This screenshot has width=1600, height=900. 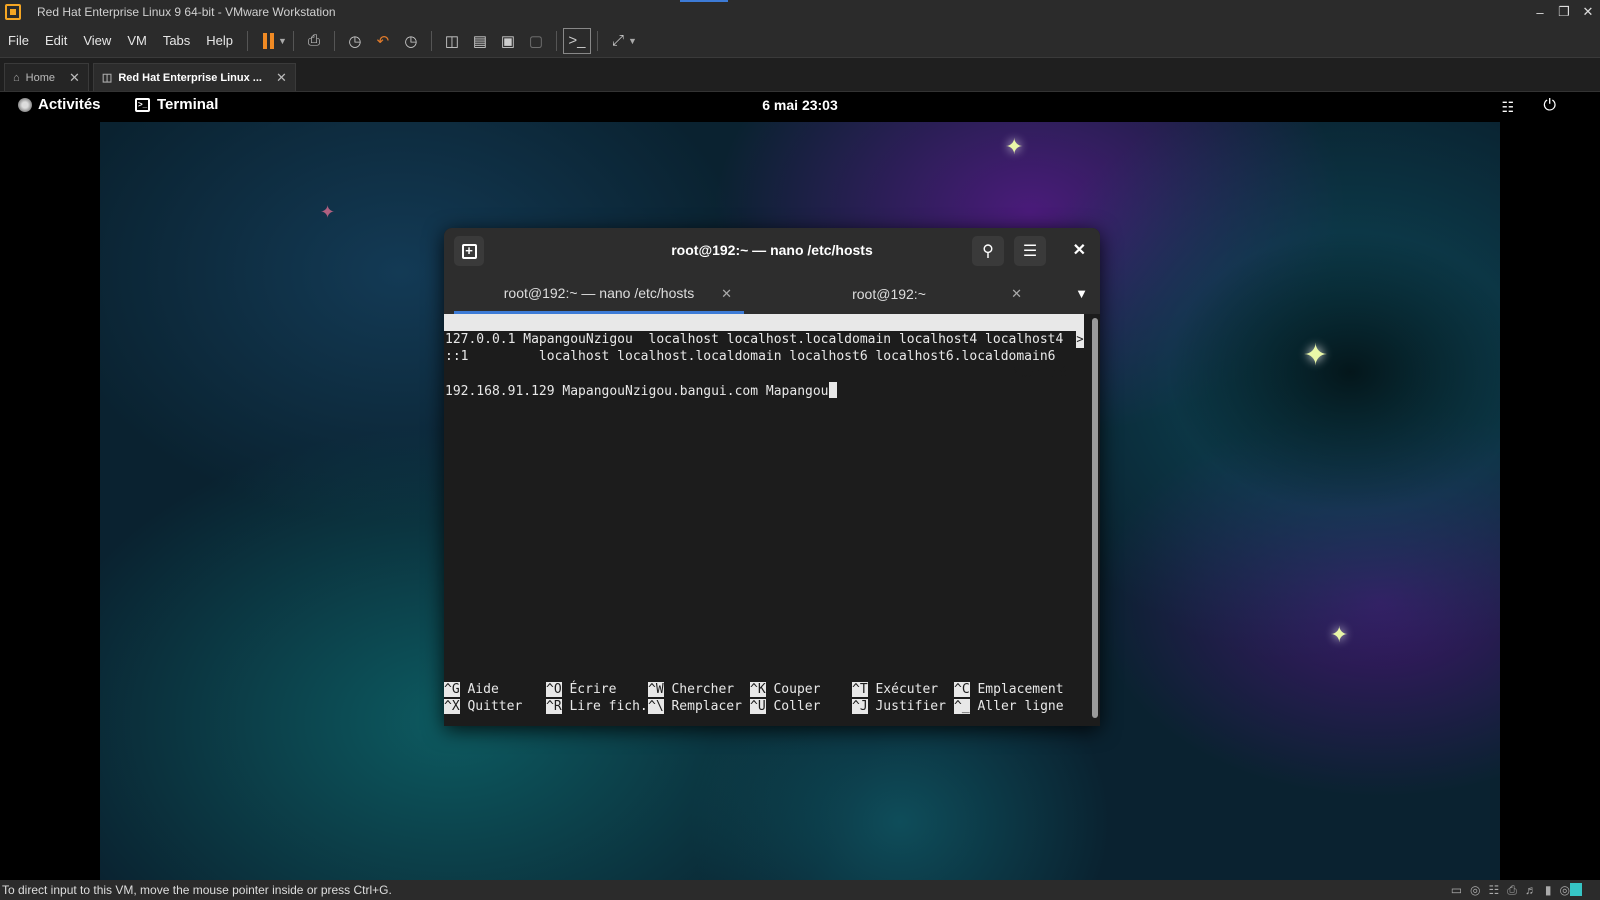 I want to click on scrollbar-thumb, so click(x=1095, y=518).